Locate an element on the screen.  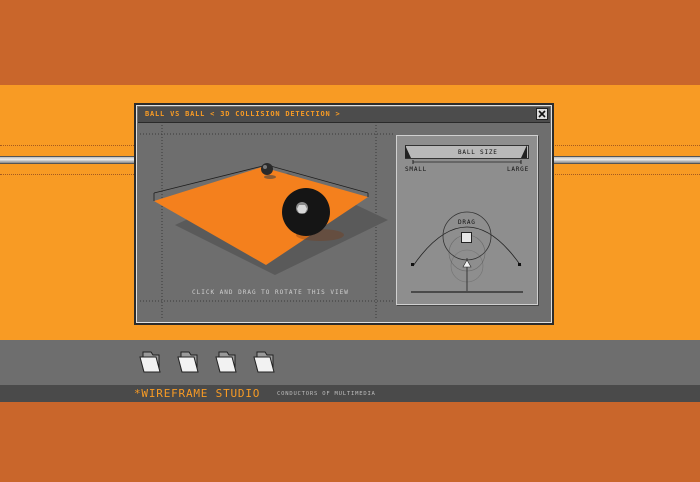
large-label: LARGE is located at coordinates (517, 169).